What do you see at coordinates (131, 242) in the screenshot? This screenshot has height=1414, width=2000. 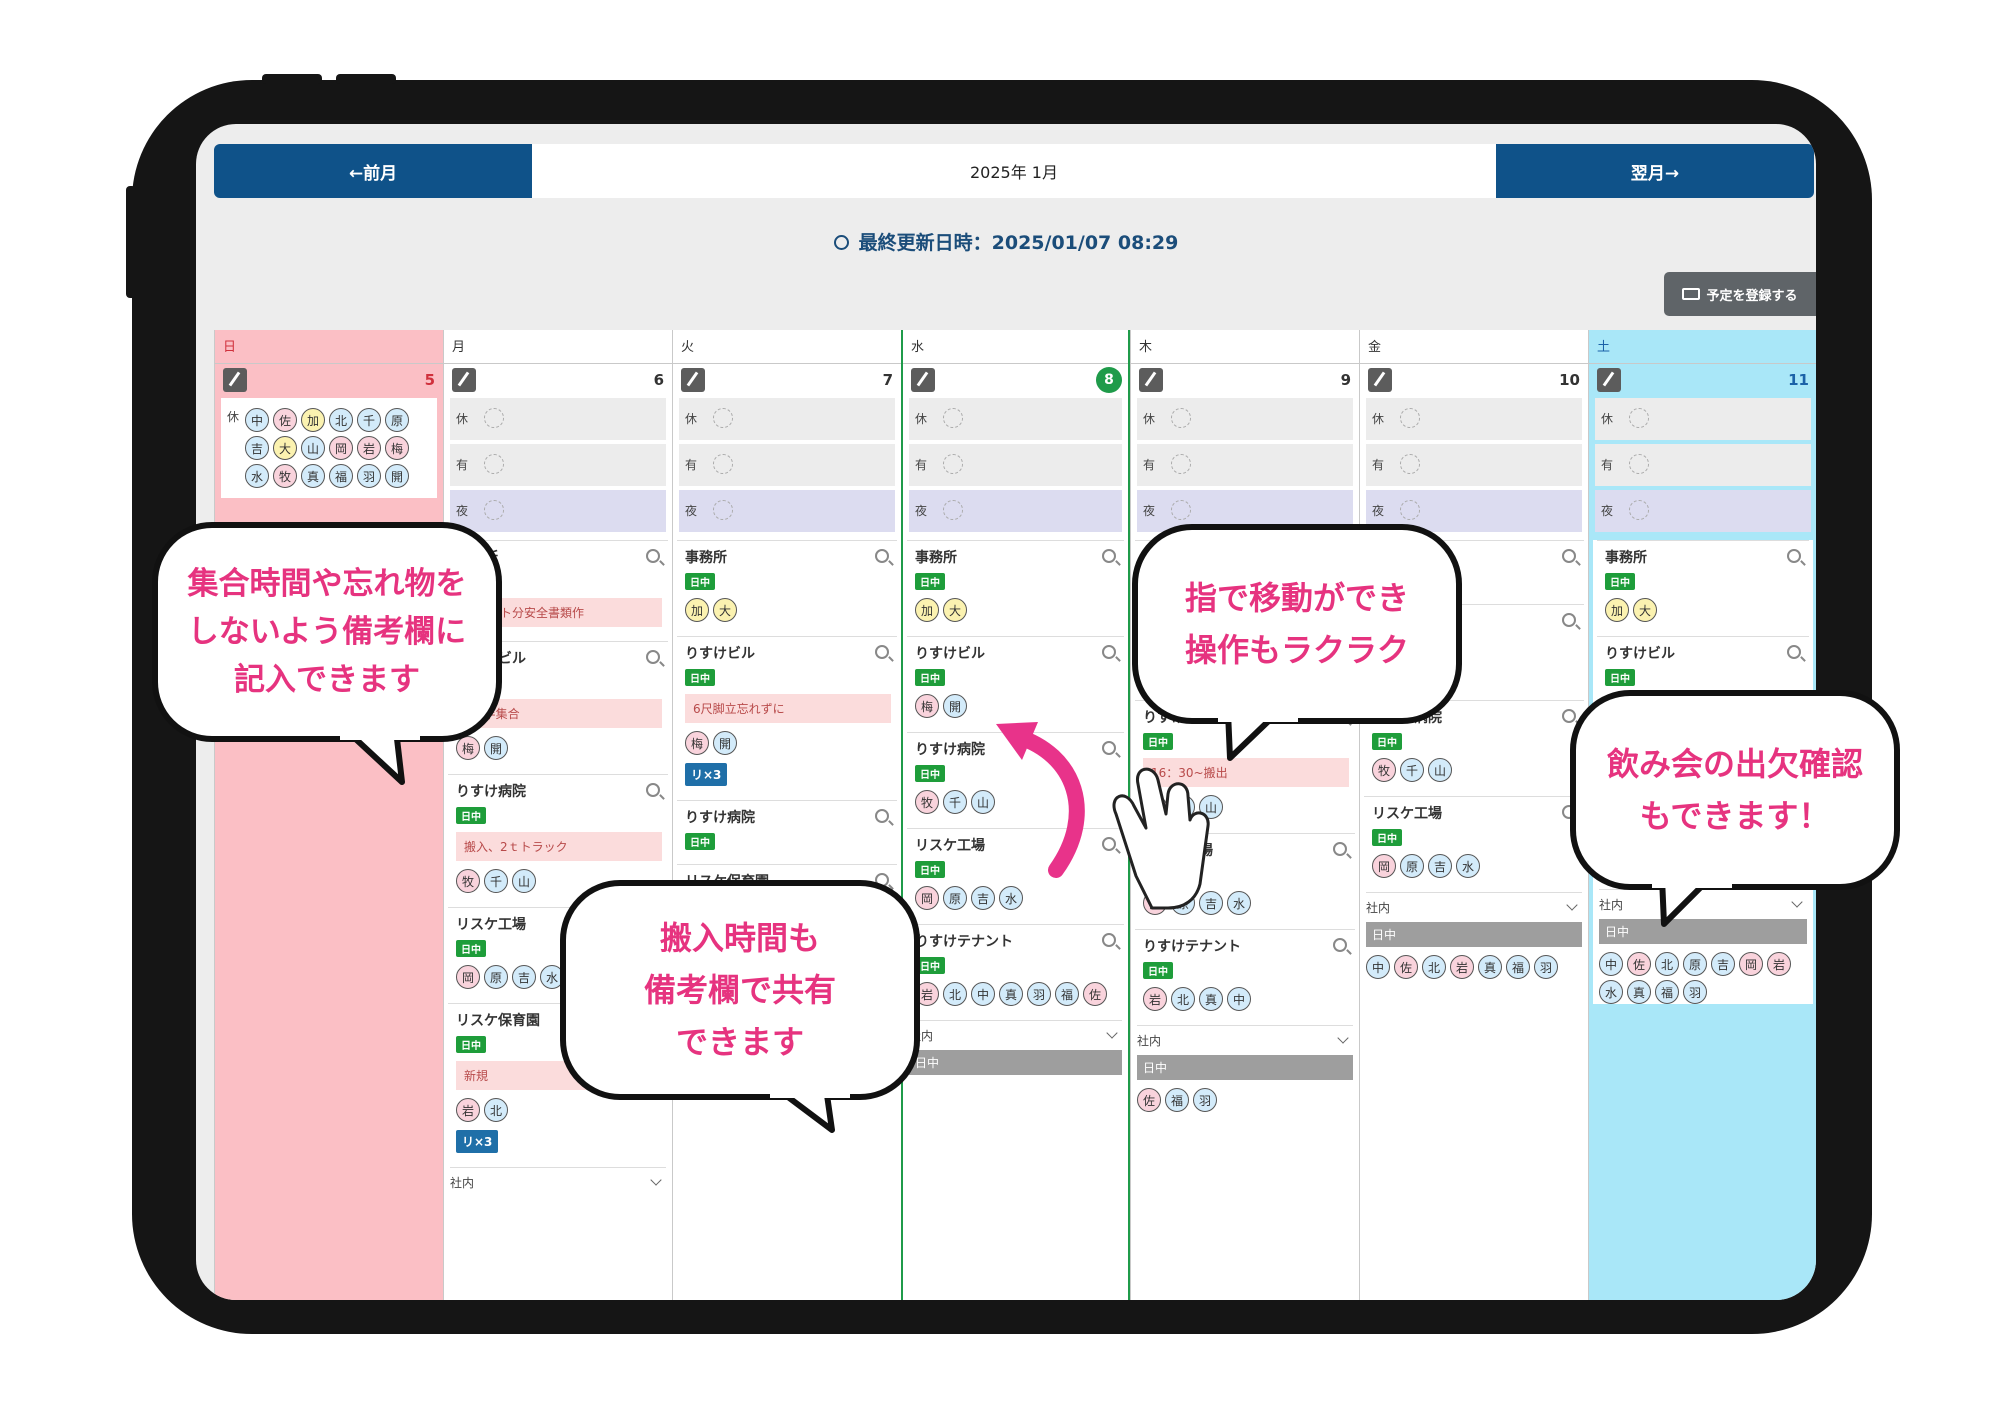 I see `tablet-side-button` at bounding box center [131, 242].